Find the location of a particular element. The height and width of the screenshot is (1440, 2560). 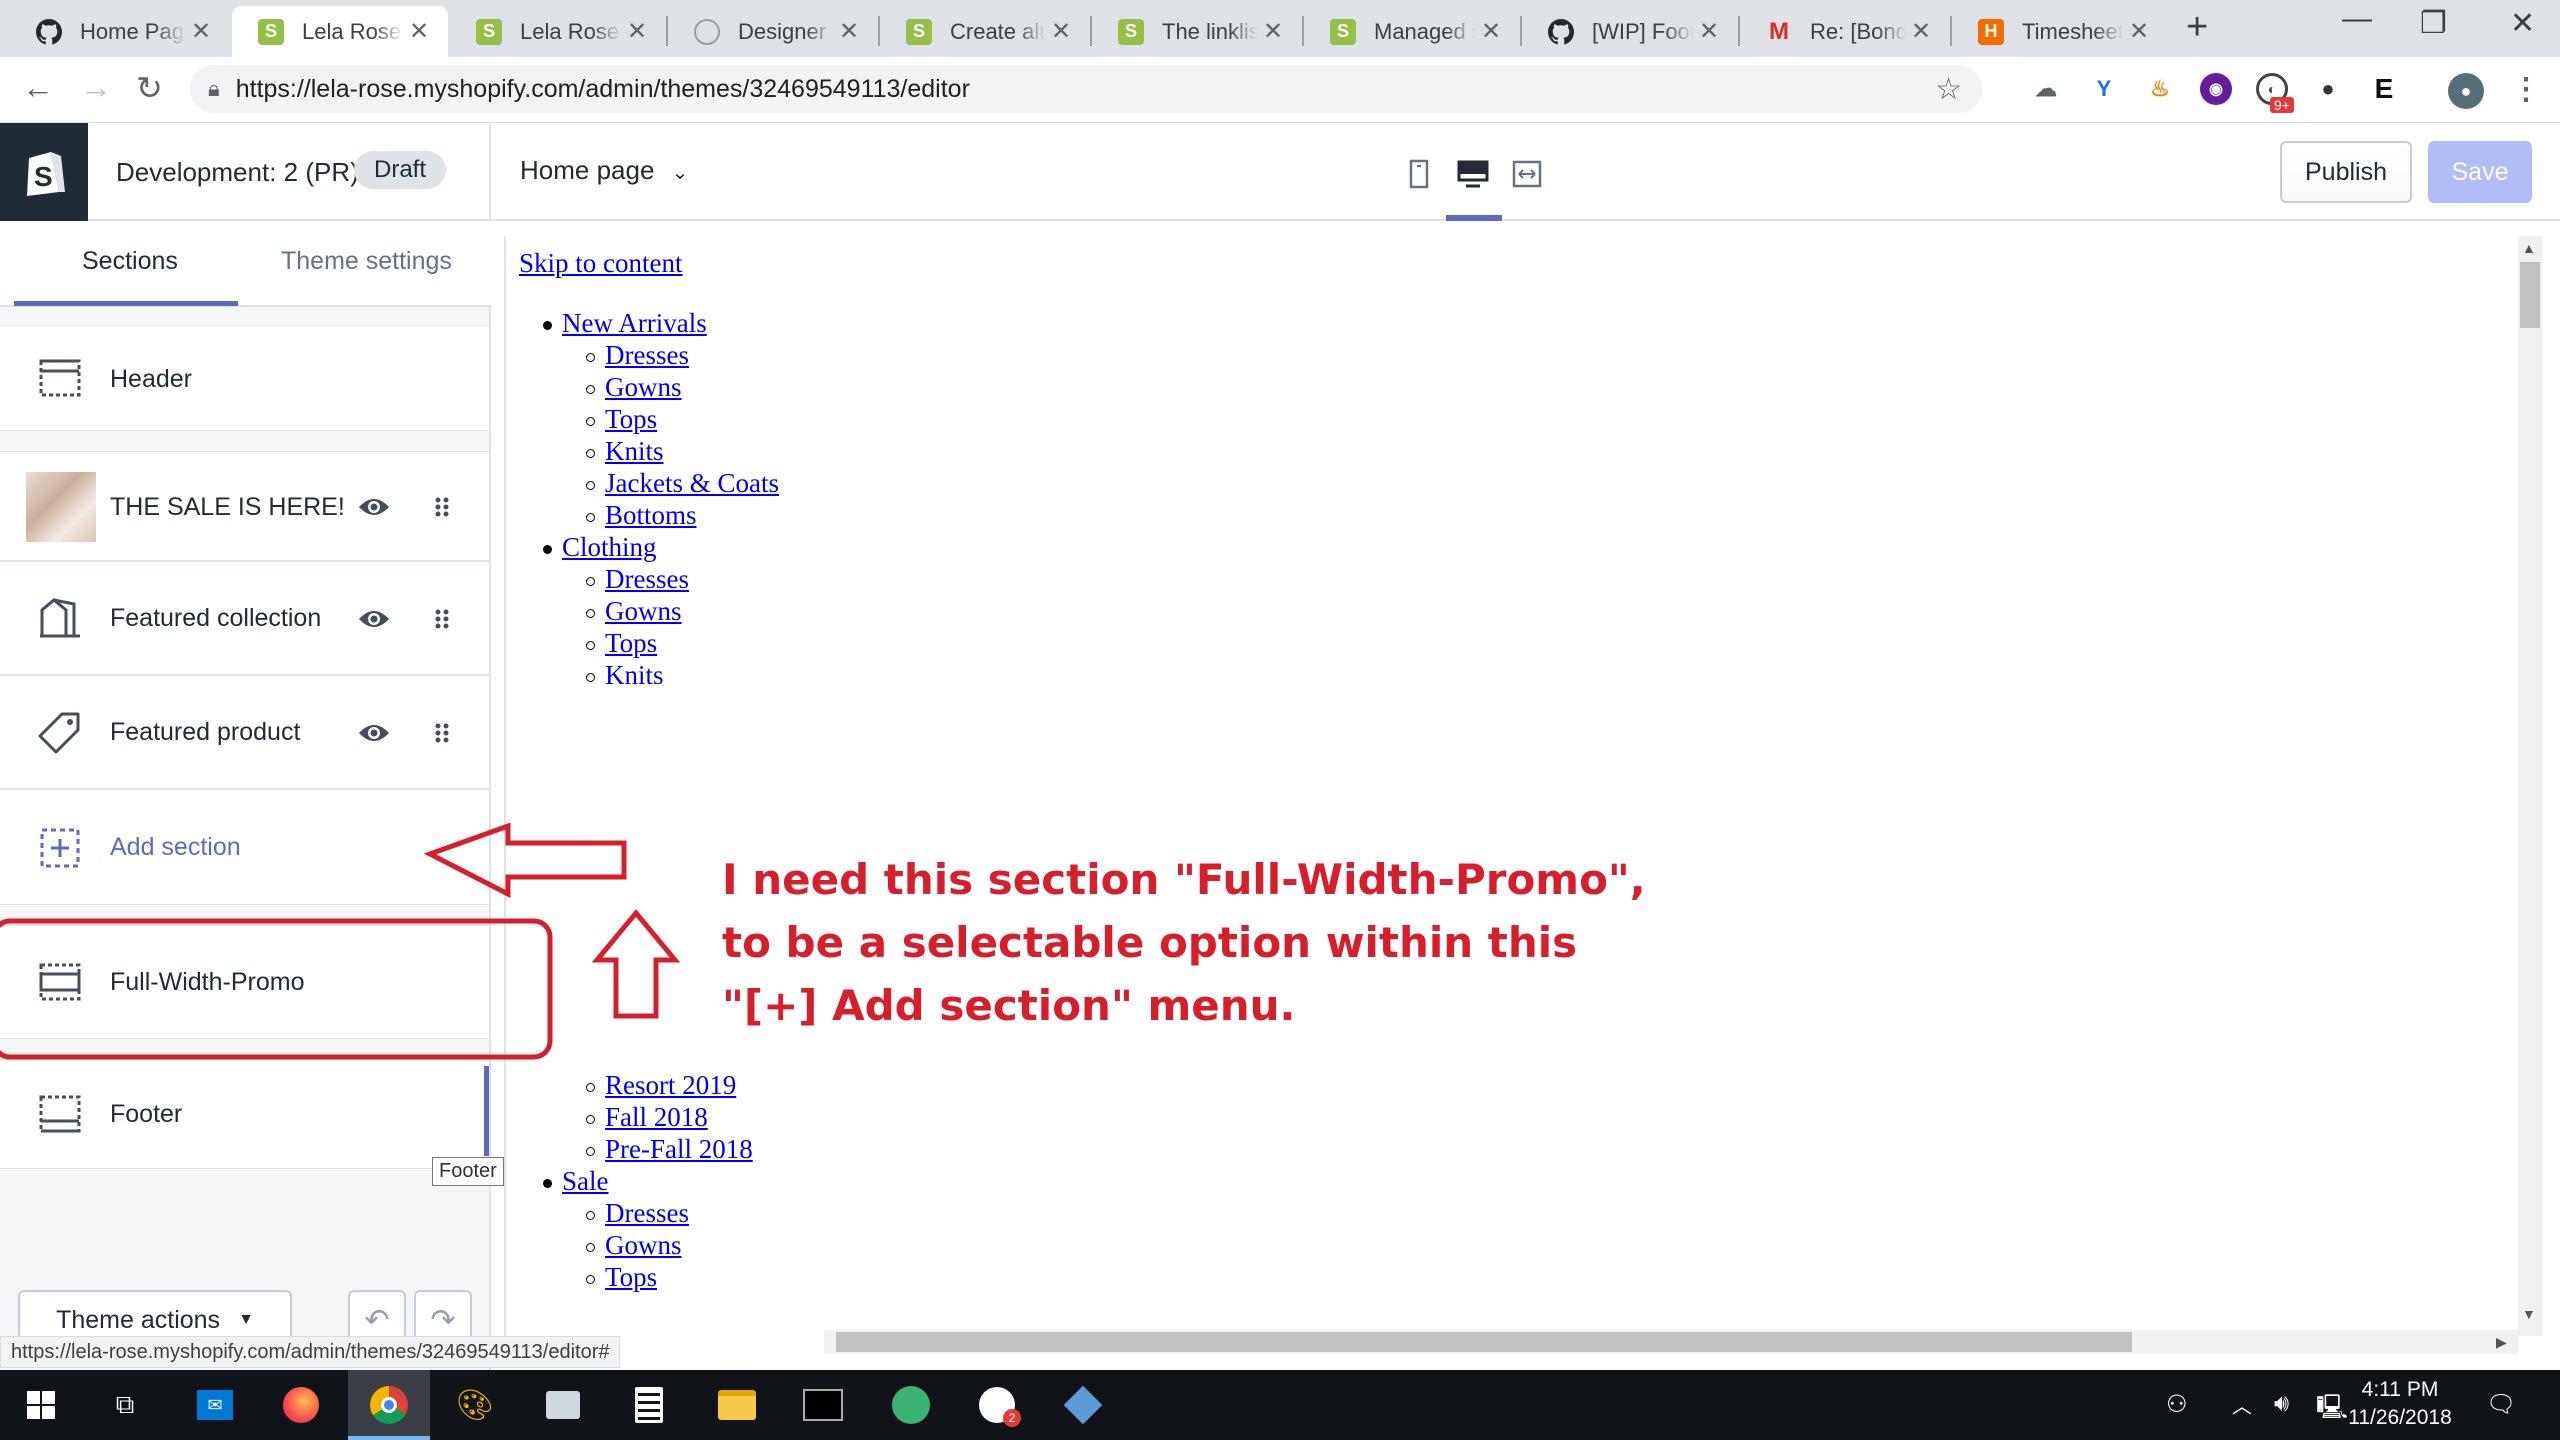

profile-avatar: ● is located at coordinates (2466, 91).